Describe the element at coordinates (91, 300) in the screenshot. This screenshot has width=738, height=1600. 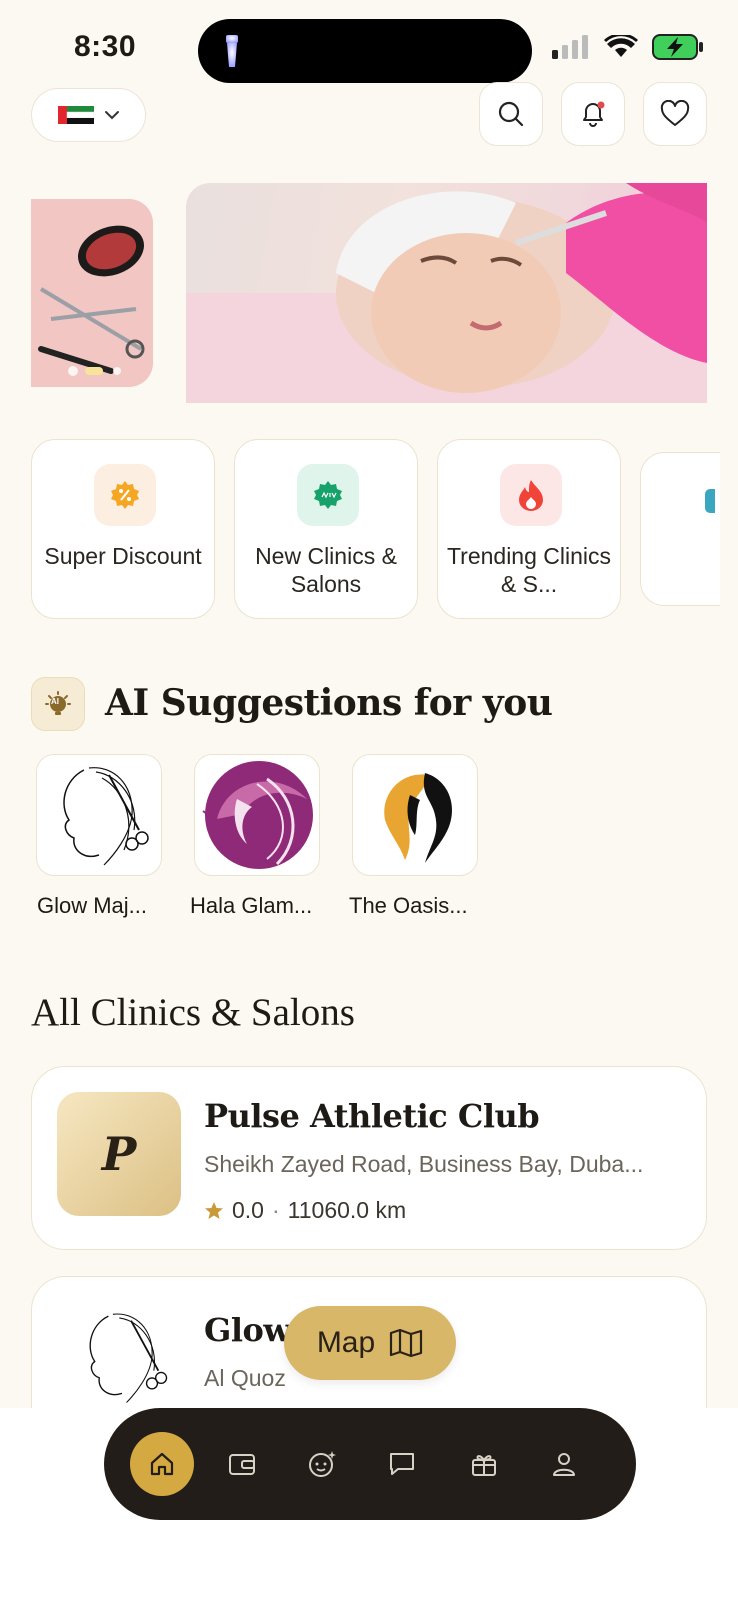
I see `hair-tools-image` at that location.